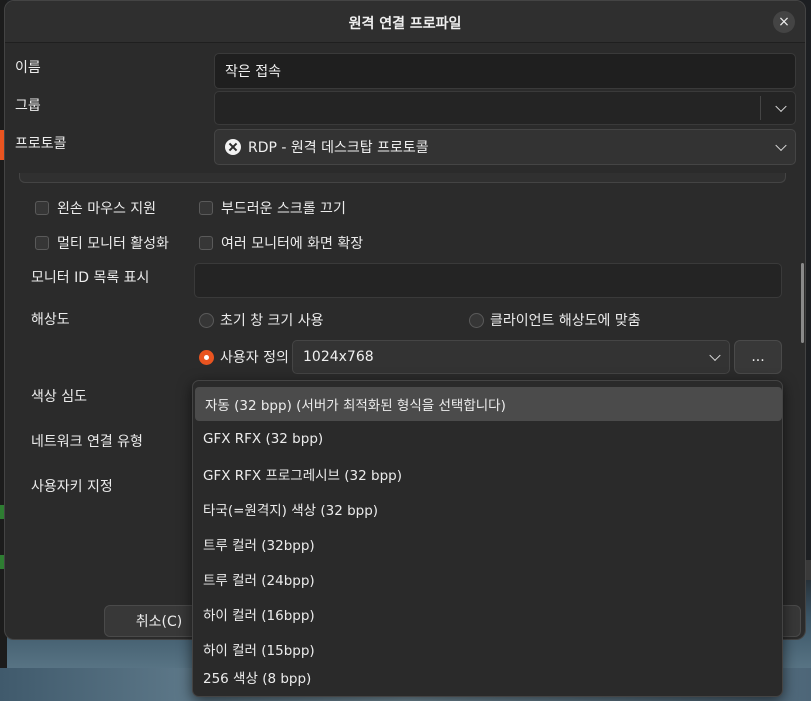 This screenshot has height=701, width=811. What do you see at coordinates (253, 72) in the screenshot?
I see `name-value: 작은 접속` at bounding box center [253, 72].